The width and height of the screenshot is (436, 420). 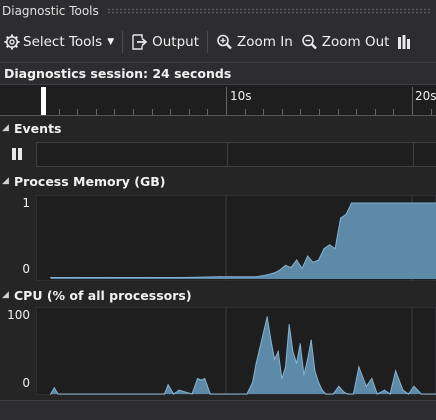 What do you see at coordinates (43, 101) in the screenshot?
I see `timeline-selection-handle` at bounding box center [43, 101].